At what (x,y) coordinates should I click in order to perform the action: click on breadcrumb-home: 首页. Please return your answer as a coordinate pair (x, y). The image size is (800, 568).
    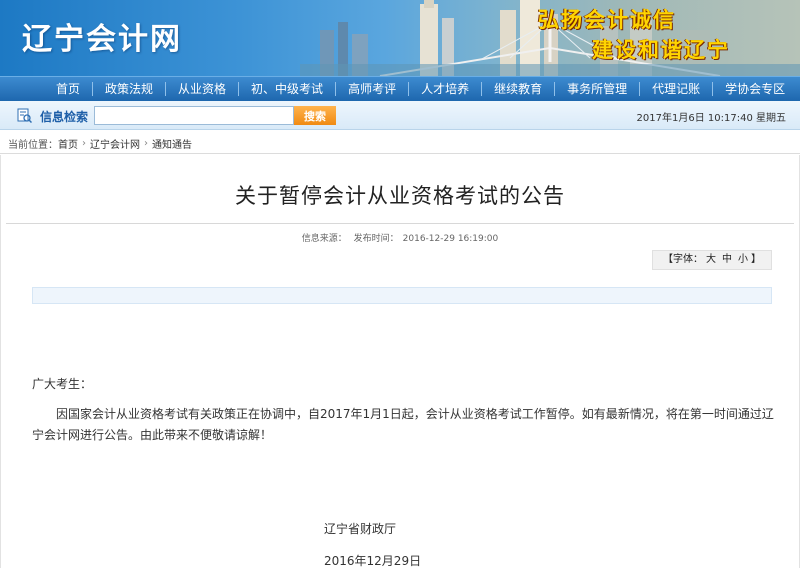
    Looking at the image, I should click on (68, 143).